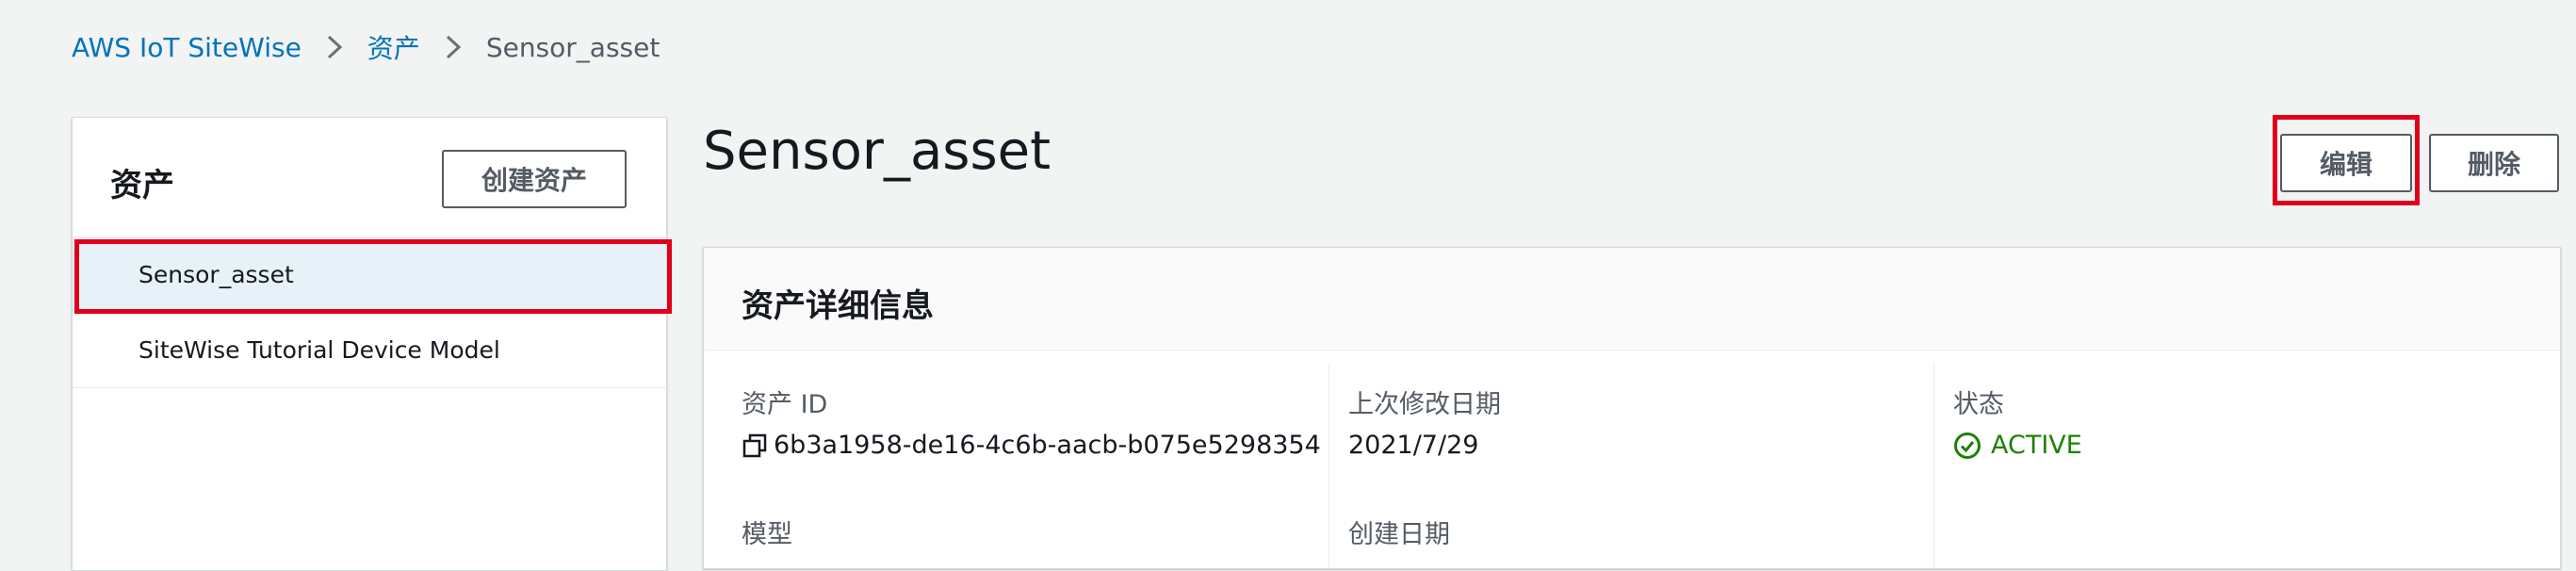 The height and width of the screenshot is (571, 2576). Describe the element at coordinates (1047, 445) in the screenshot. I see `asset-id-value: 6b3a1958-de16-4c6b-aacb-b075e5298354` at that location.